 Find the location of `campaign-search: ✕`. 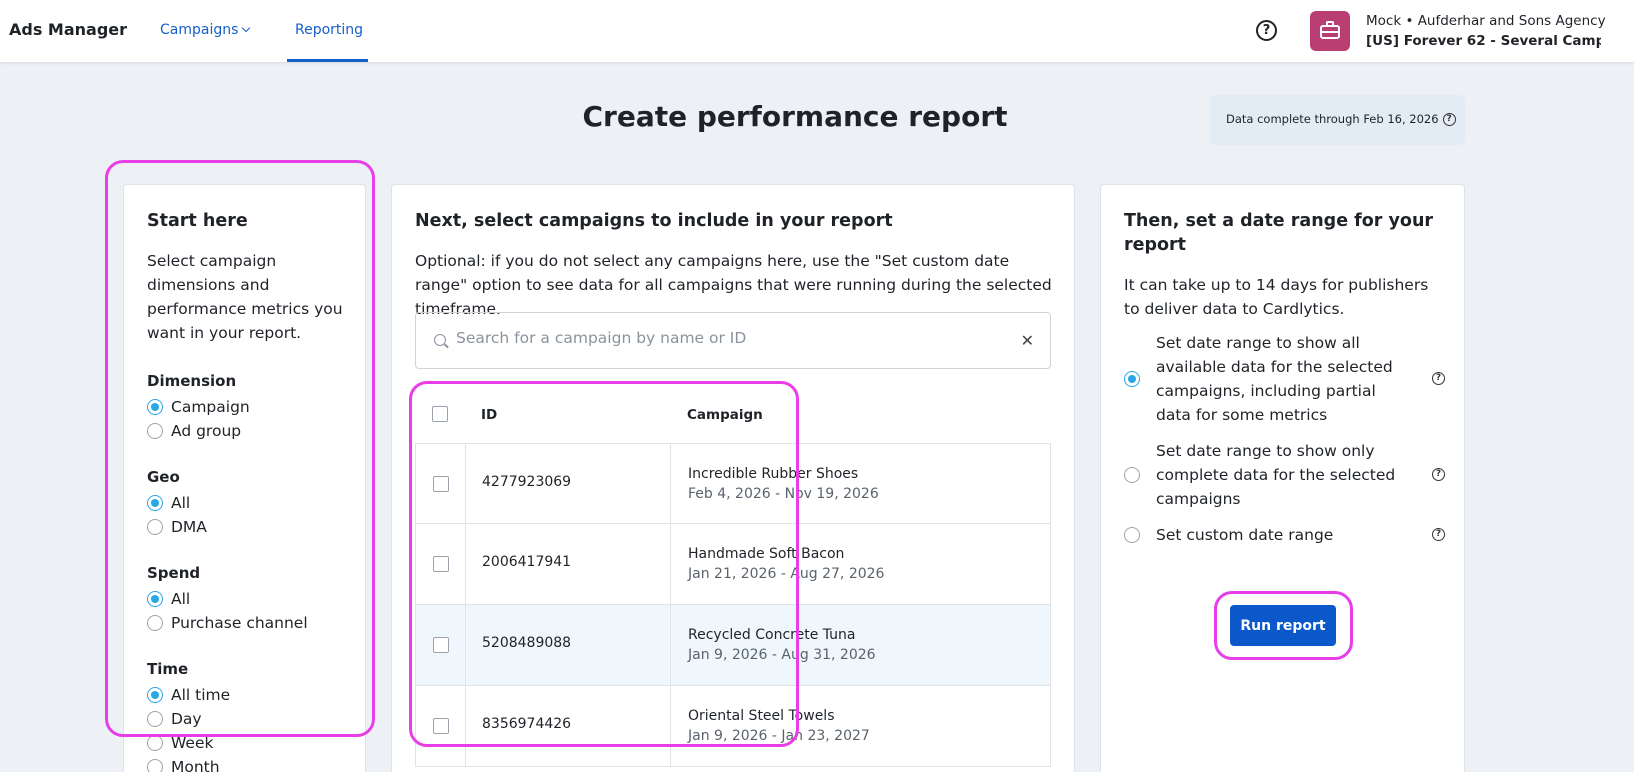

campaign-search: ✕ is located at coordinates (733, 340).